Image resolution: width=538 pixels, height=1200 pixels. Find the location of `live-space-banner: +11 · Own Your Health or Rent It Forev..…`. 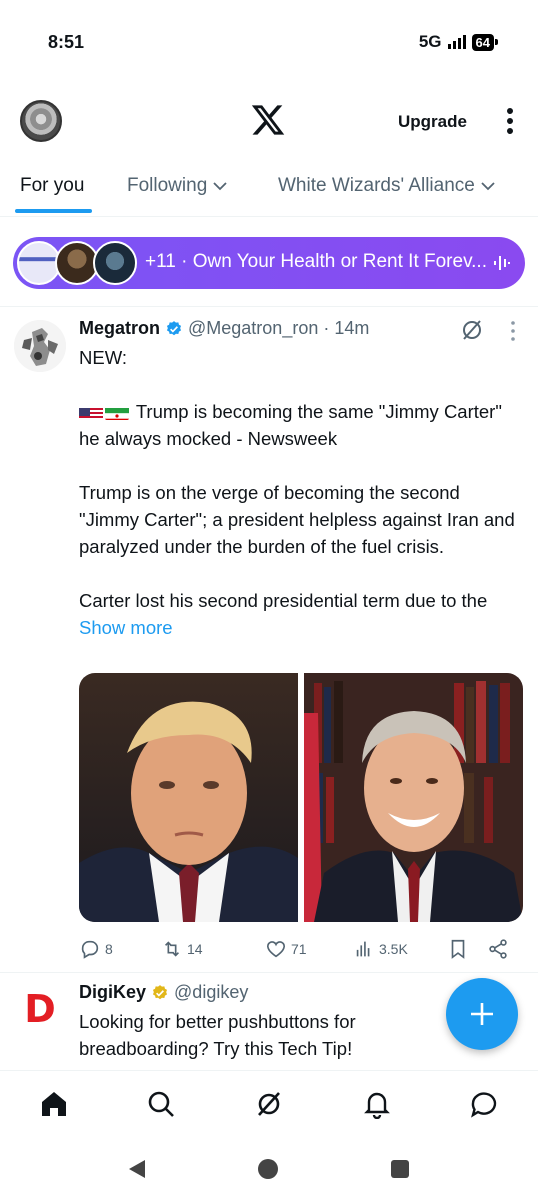

live-space-banner: +11 · Own Your Health or Rent It Forev..… is located at coordinates (269, 263).